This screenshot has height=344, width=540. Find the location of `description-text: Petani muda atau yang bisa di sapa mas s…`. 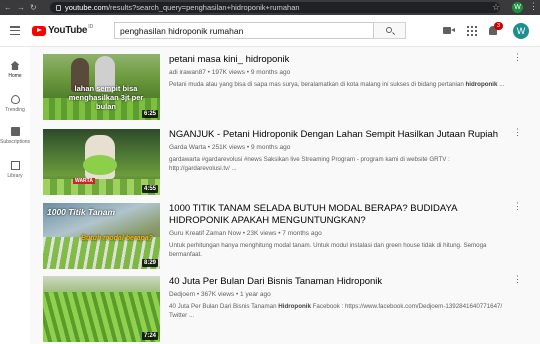

description-text: Petani muda atau yang bisa di sapa mas s… is located at coordinates (317, 84).